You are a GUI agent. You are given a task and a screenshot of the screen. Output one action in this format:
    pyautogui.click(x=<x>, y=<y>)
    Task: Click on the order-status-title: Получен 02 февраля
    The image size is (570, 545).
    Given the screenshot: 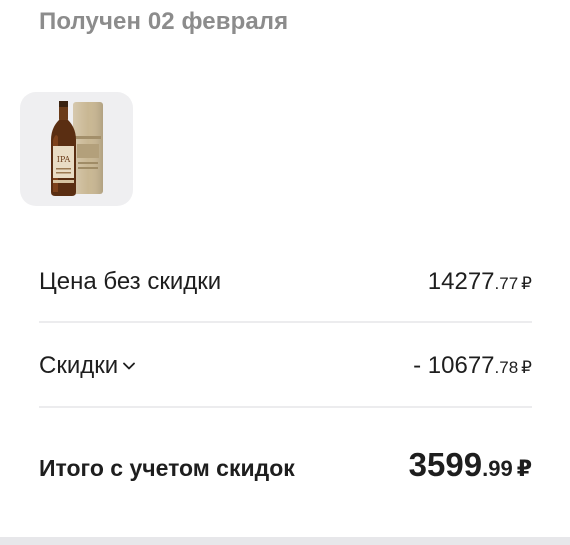 What is the action you would take?
    pyautogui.click(x=164, y=21)
    